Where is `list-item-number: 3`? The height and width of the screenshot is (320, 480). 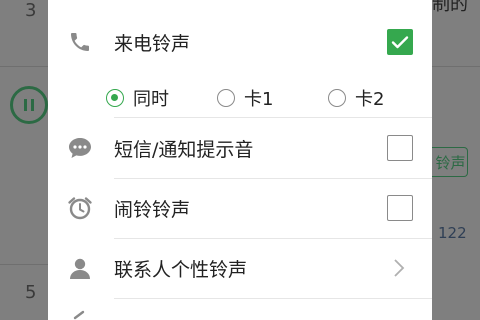 list-item-number: 3 is located at coordinates (31, 10).